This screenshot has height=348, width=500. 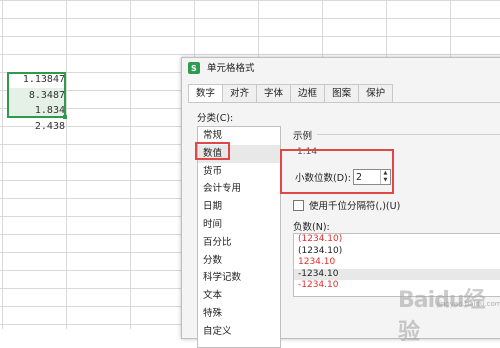 What do you see at coordinates (239, 207) in the screenshot?
I see `category-date: 日期` at bounding box center [239, 207].